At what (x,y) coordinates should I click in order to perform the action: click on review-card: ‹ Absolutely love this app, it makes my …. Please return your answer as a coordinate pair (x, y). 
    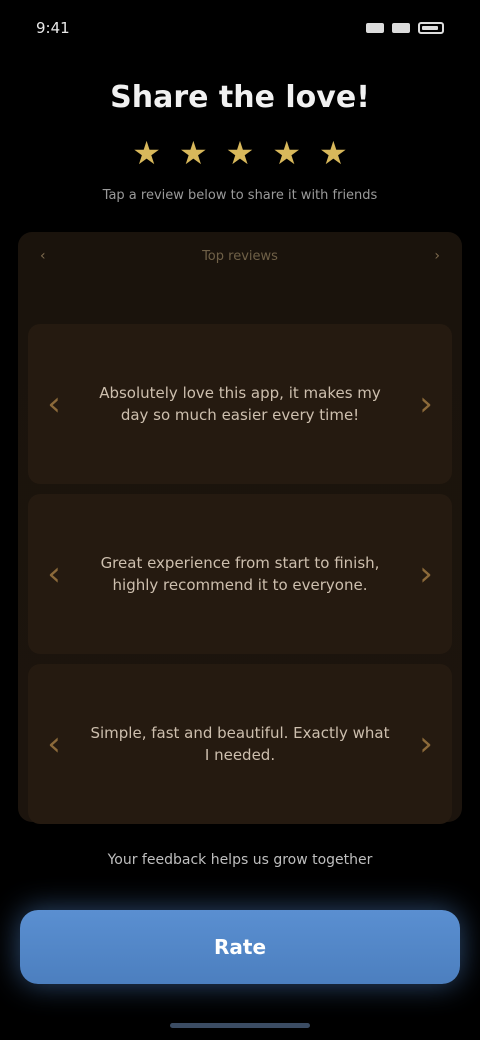
    Looking at the image, I should click on (240, 404).